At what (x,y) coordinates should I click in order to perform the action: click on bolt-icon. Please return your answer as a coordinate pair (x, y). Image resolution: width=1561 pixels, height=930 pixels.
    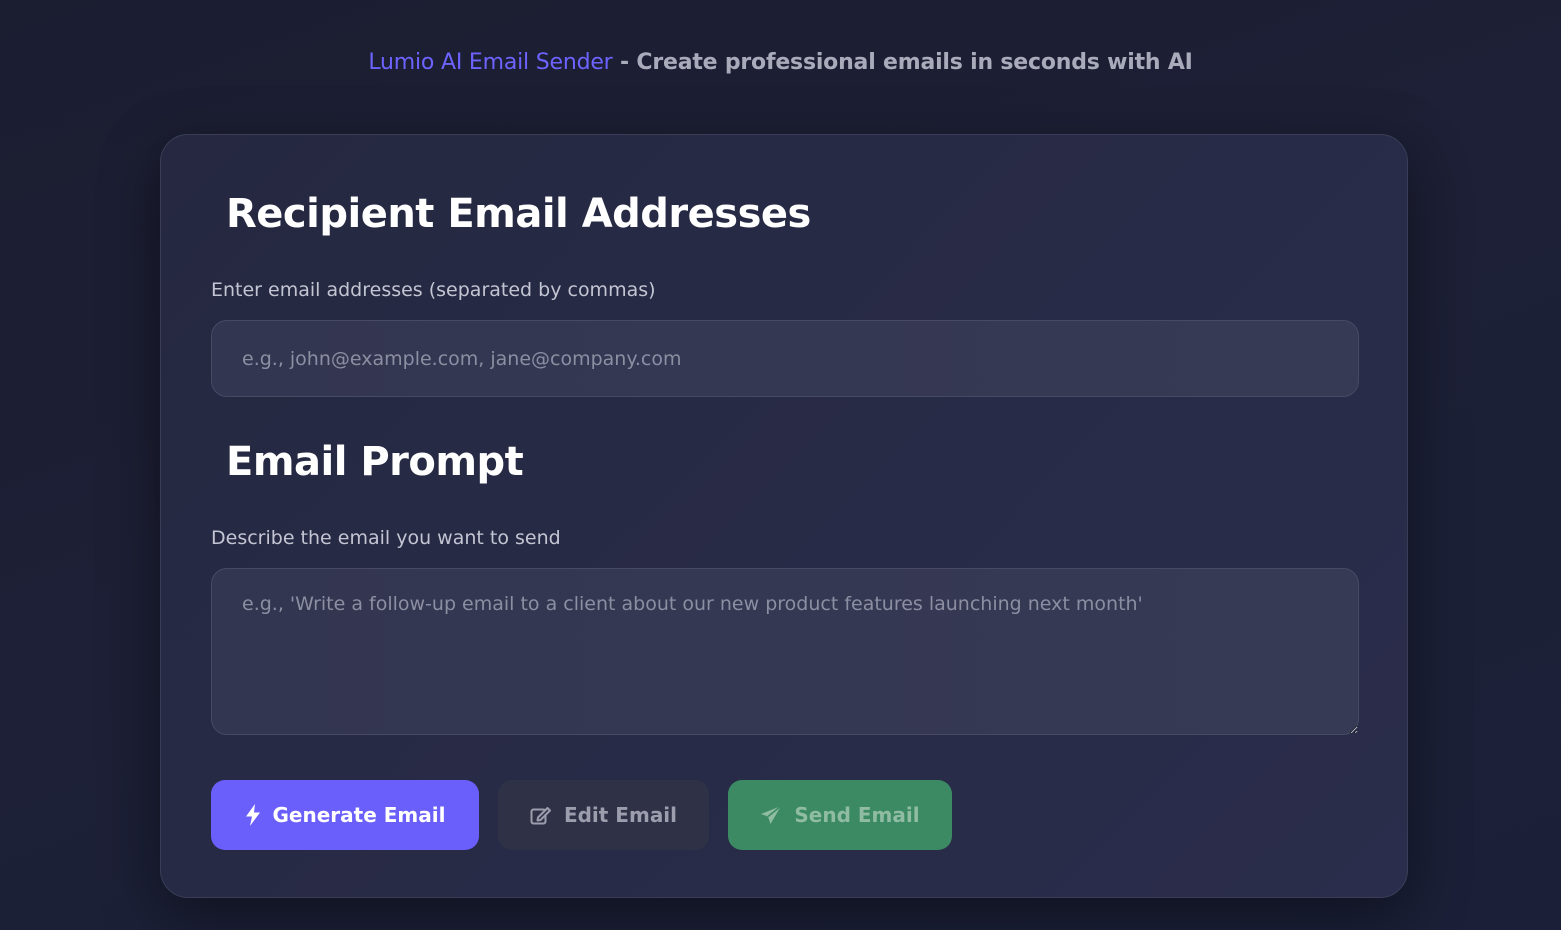
    Looking at the image, I should click on (253, 815).